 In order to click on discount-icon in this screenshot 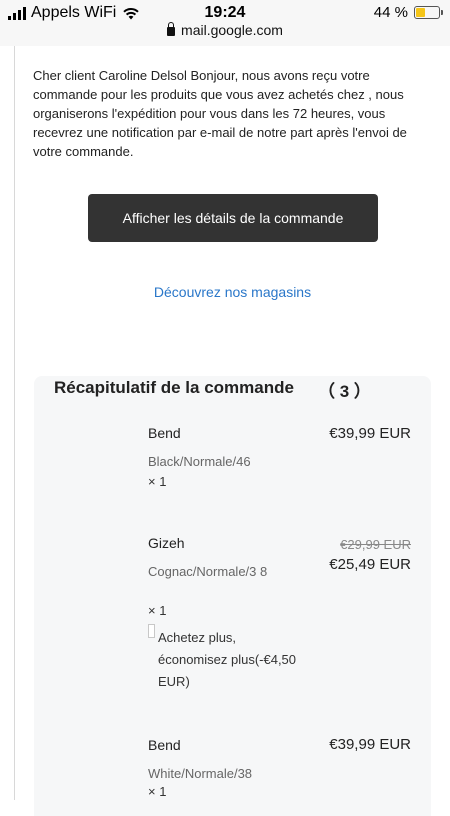, I will do `click(151, 631)`.